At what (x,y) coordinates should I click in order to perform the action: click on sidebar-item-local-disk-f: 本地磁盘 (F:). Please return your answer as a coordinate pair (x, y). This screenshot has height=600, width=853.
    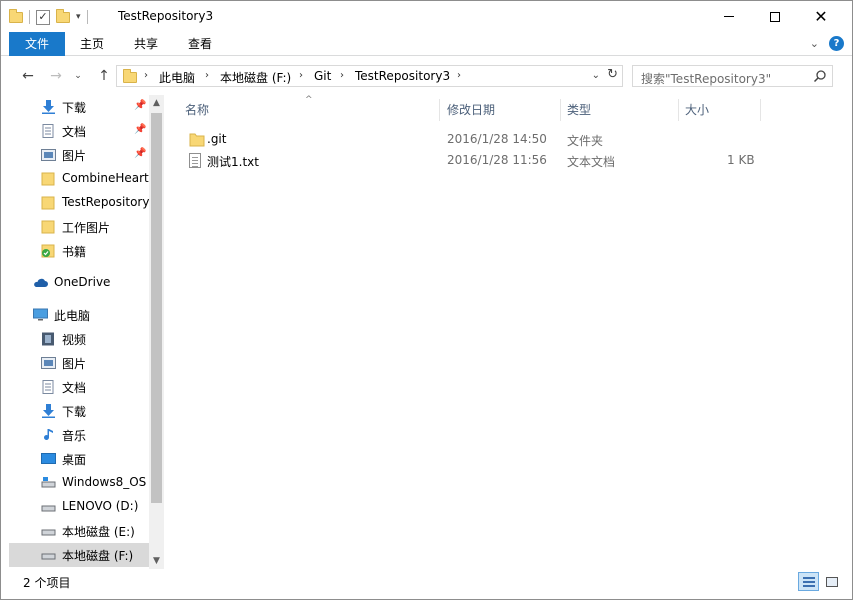
    Looking at the image, I should click on (79, 555).